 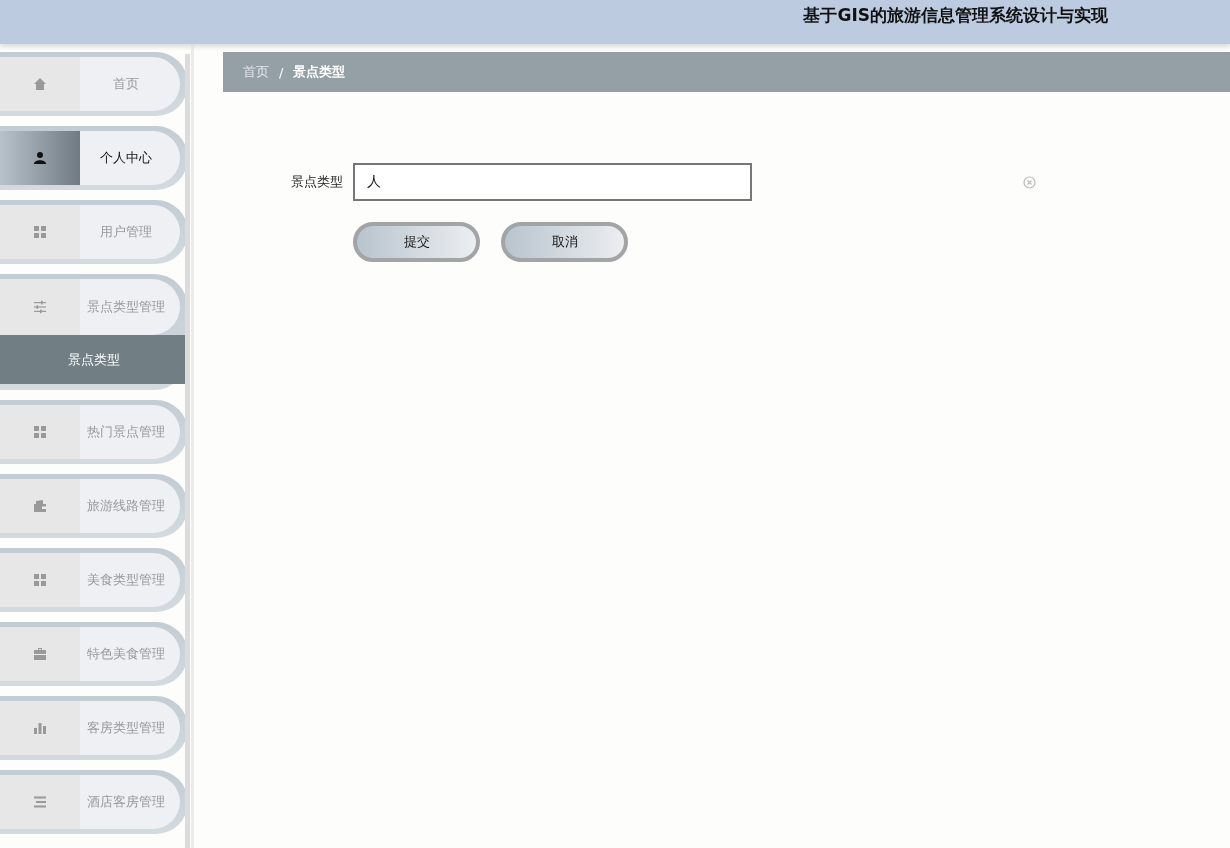 What do you see at coordinates (94, 359) in the screenshot?
I see `submenu-item: 景点类型` at bounding box center [94, 359].